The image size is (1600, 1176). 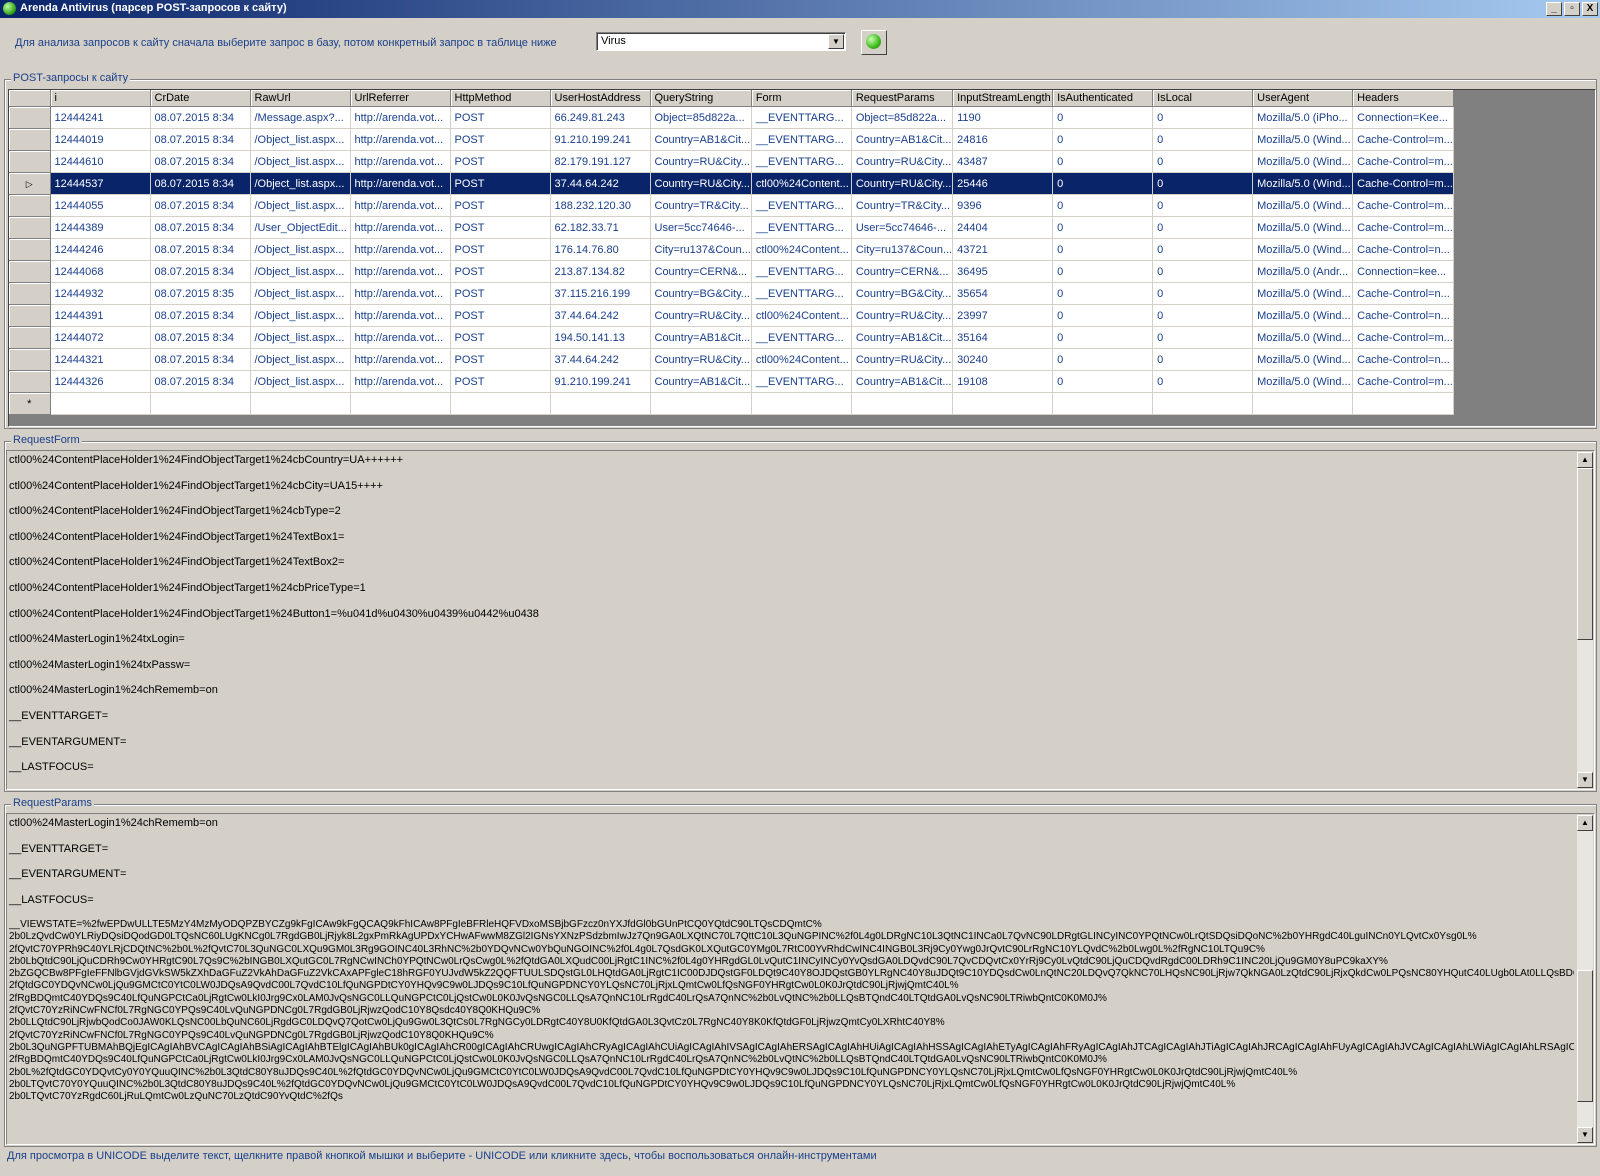 I want to click on column-header: IsAuthenticated, so click(x=1103, y=98).